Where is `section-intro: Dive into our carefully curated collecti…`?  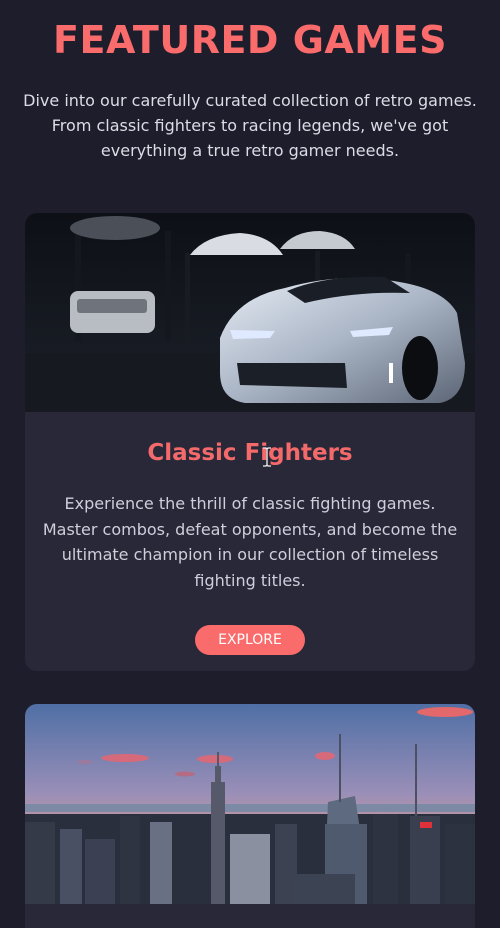 section-intro: Dive into our carefully curated collecti… is located at coordinates (250, 125).